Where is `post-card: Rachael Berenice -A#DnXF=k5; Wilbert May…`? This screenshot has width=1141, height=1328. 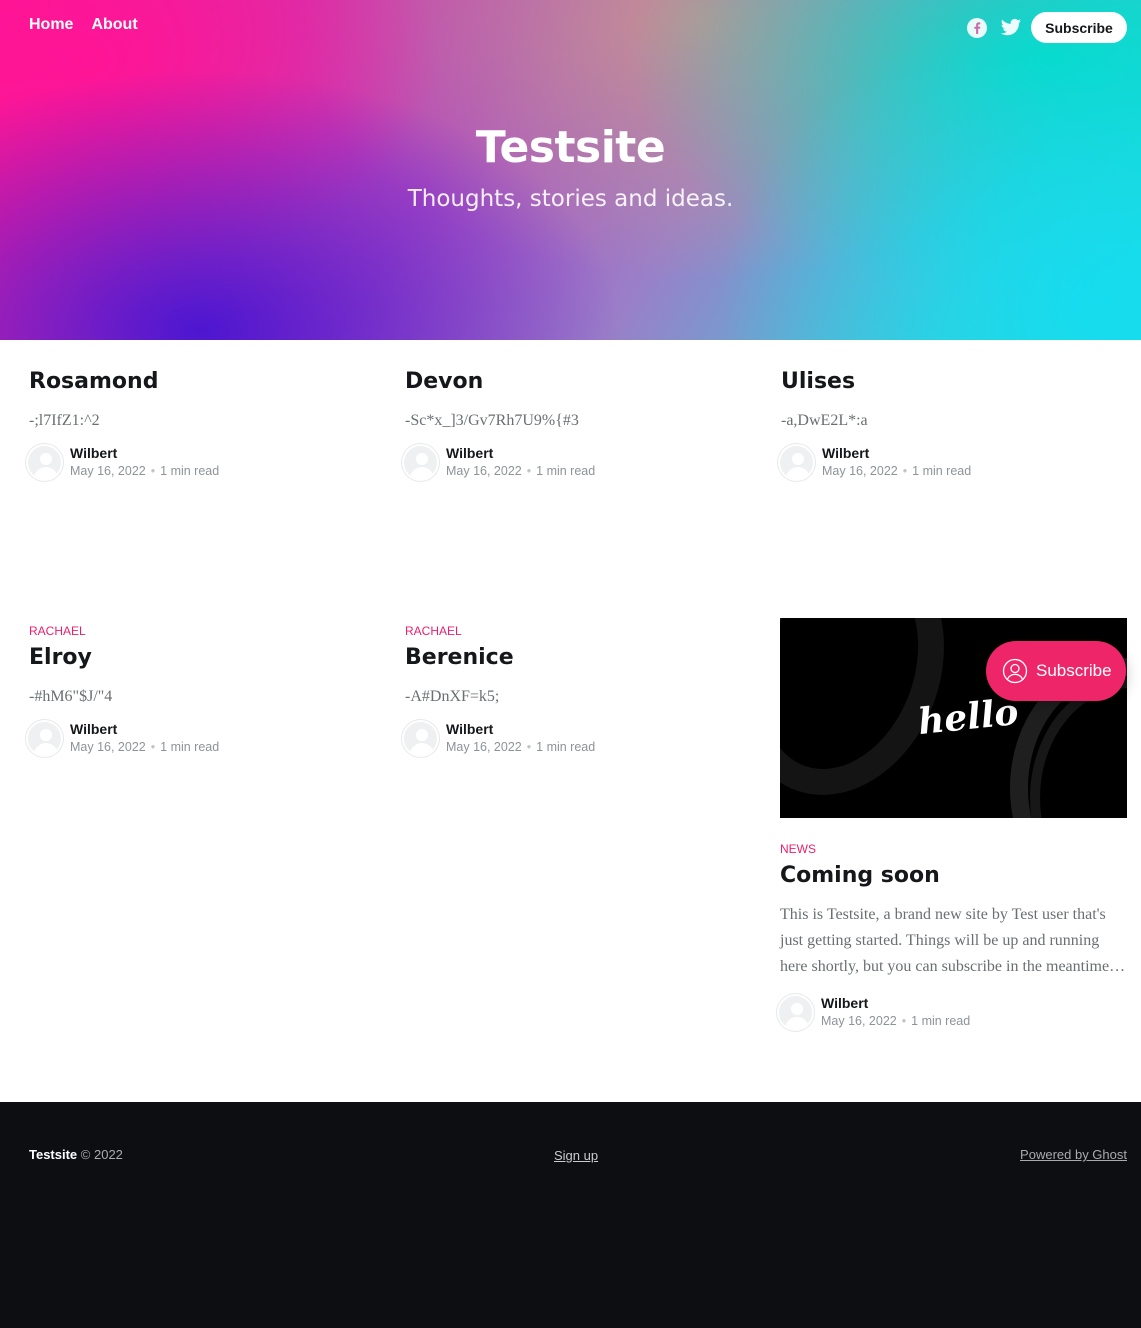
post-card: Rachael Berenice -A#DnXF=k5; Wilbert May… is located at coordinates (577, 690).